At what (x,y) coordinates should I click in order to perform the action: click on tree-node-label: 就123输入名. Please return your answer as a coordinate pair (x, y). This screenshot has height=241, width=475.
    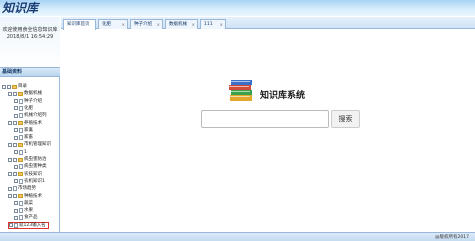
    Looking at the image, I should click on (32, 225).